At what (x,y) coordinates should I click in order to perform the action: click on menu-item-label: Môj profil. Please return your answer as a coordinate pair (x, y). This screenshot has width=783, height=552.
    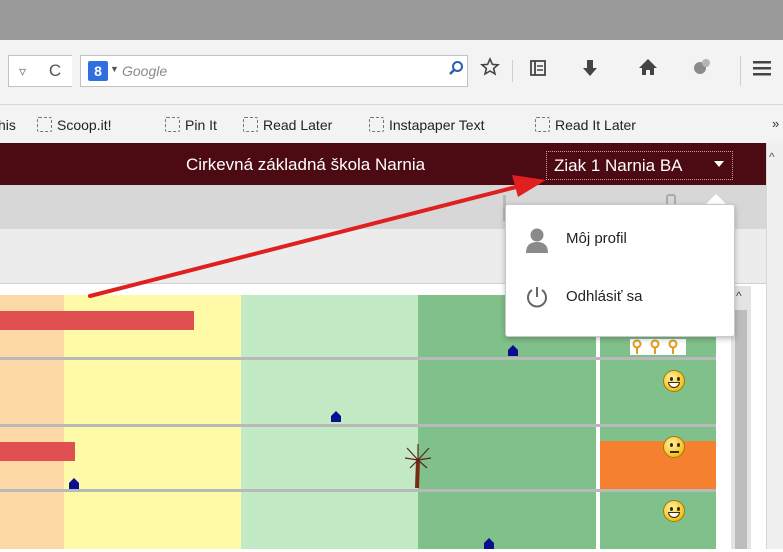
    Looking at the image, I should click on (596, 238).